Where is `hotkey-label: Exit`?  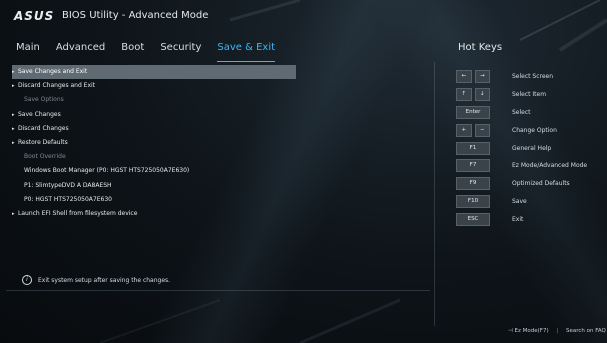
hotkey-label: Exit is located at coordinates (518, 219).